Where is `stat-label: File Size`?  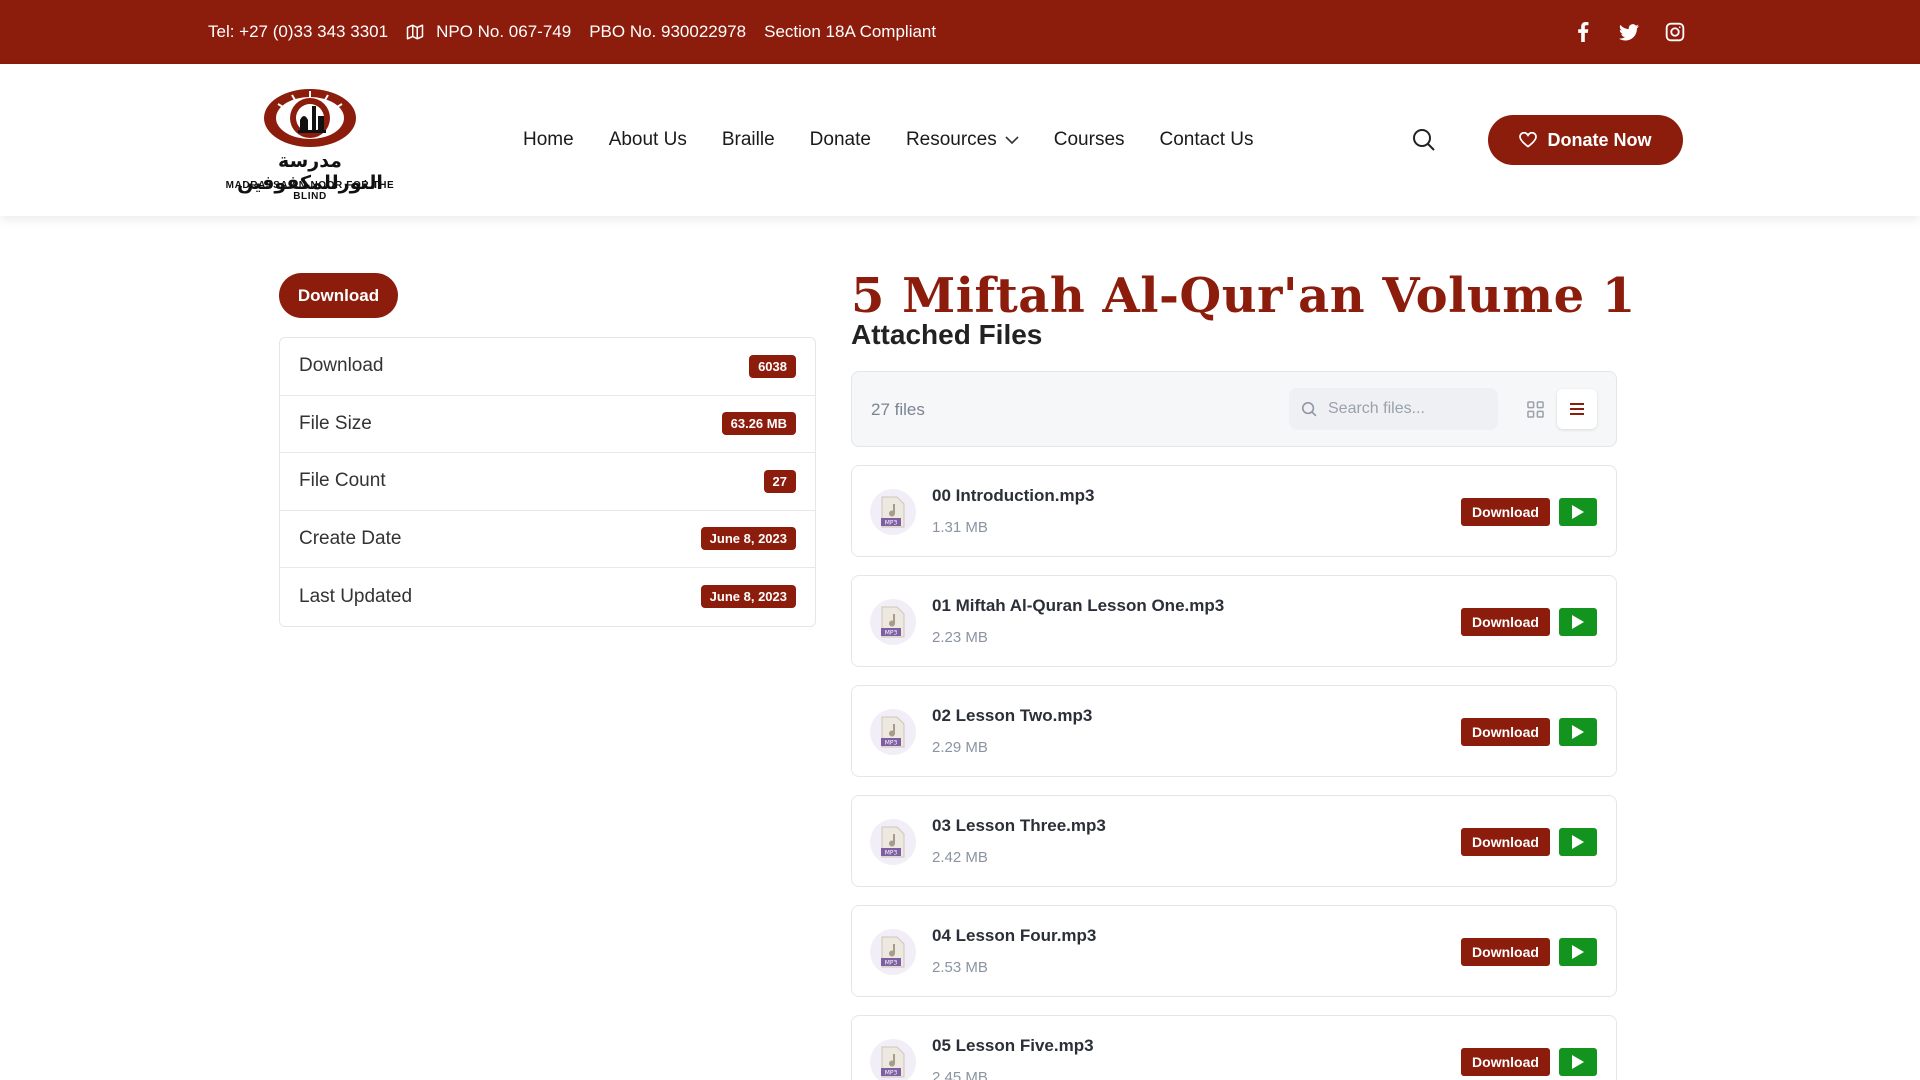 stat-label: File Size is located at coordinates (335, 423).